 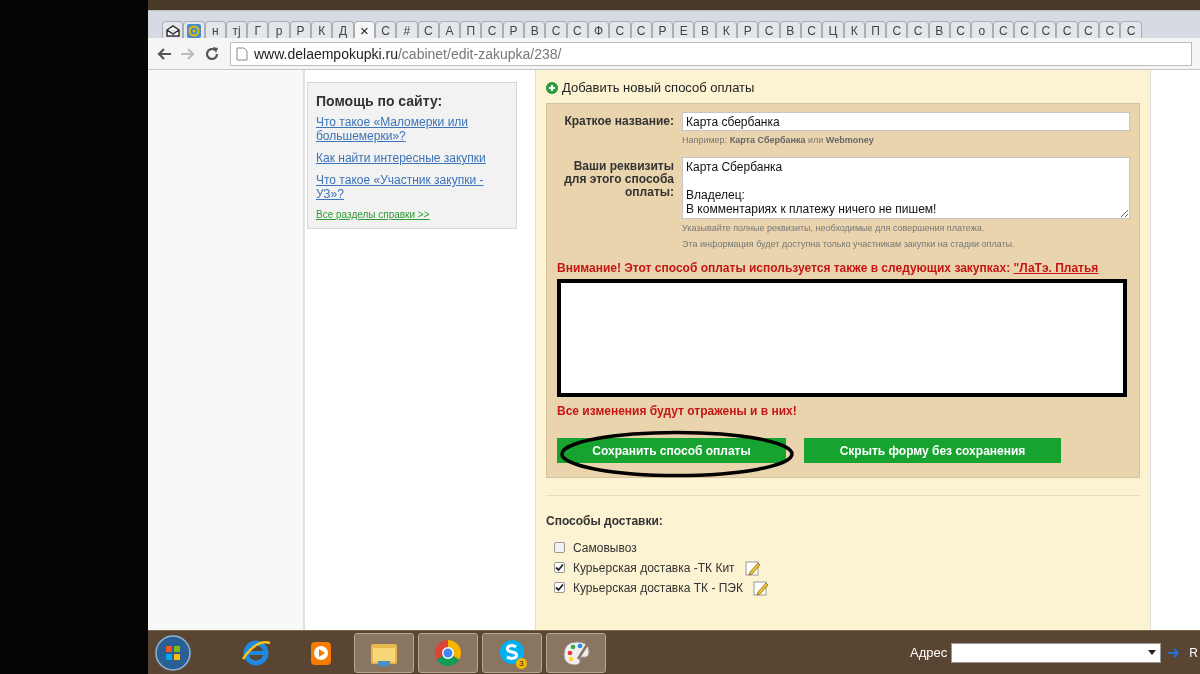 What do you see at coordinates (711, 53) in the screenshot?
I see `address-bar: www.delaempokupki.ru/cabinet/edit-zakupka/238/` at bounding box center [711, 53].